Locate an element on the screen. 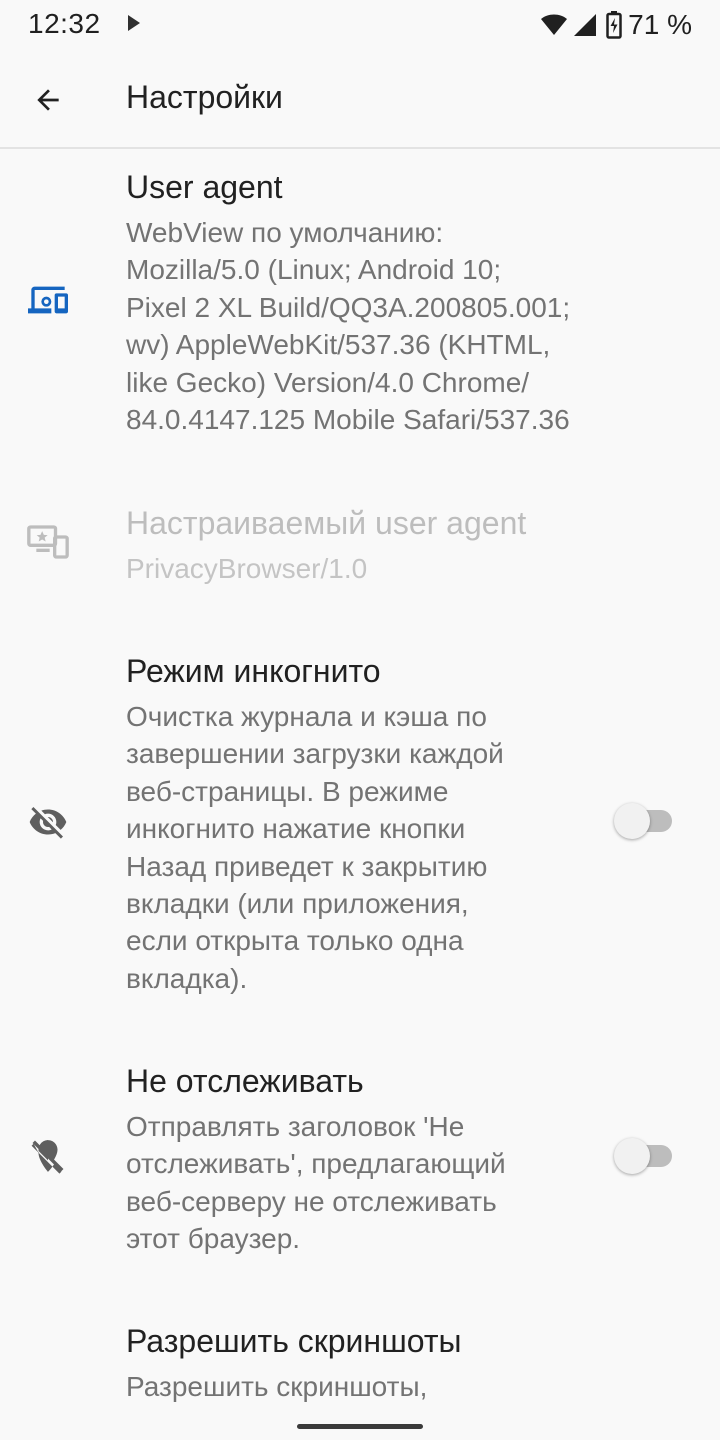 This screenshot has width=720, height=1440. pref-allow-screenshots: Разрешить скриншоты Разрешить скриншоты, is located at coordinates (360, 1370).